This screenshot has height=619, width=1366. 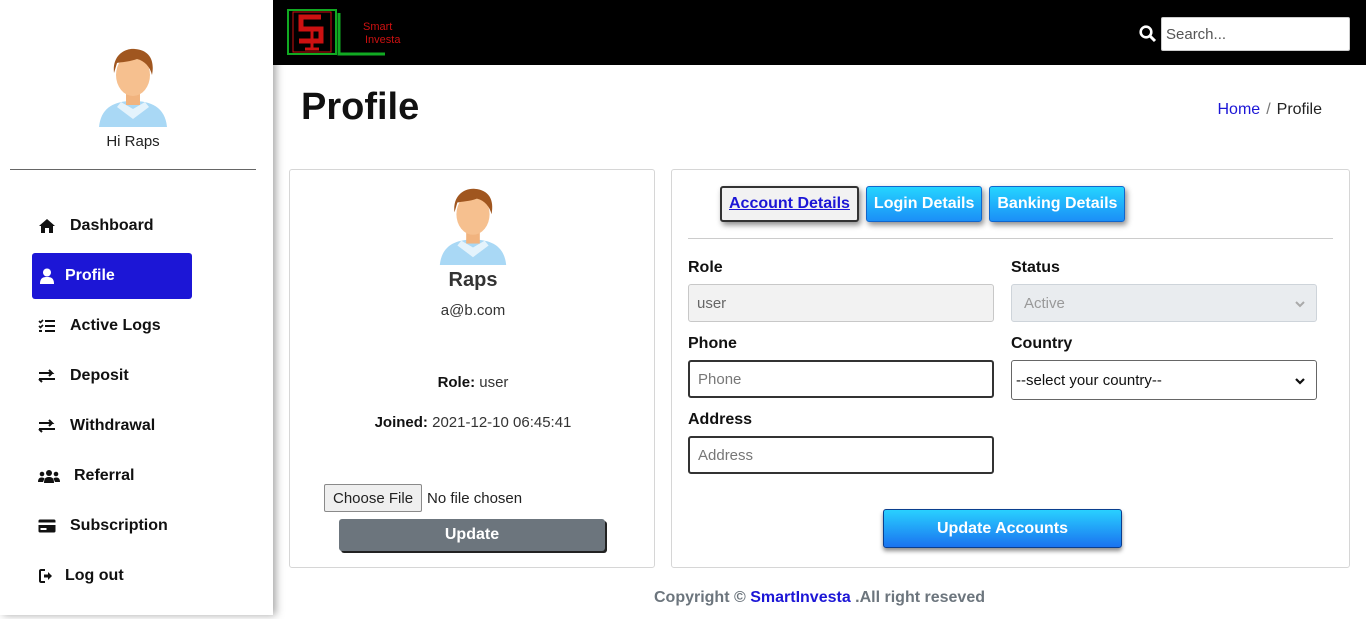 I want to click on copyright-text: Copyright ©, so click(x=699, y=597).